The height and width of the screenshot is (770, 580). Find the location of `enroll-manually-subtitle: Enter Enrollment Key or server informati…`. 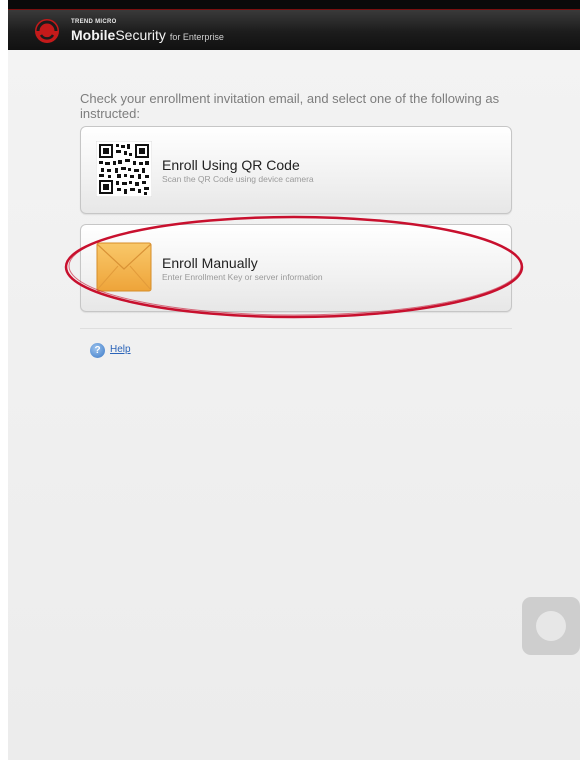

enroll-manually-subtitle: Enter Enrollment Key or server informati… is located at coordinates (242, 277).